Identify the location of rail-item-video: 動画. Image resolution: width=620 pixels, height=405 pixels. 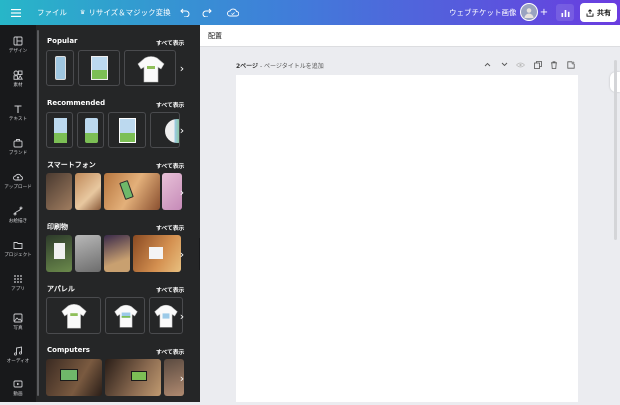
(18, 388).